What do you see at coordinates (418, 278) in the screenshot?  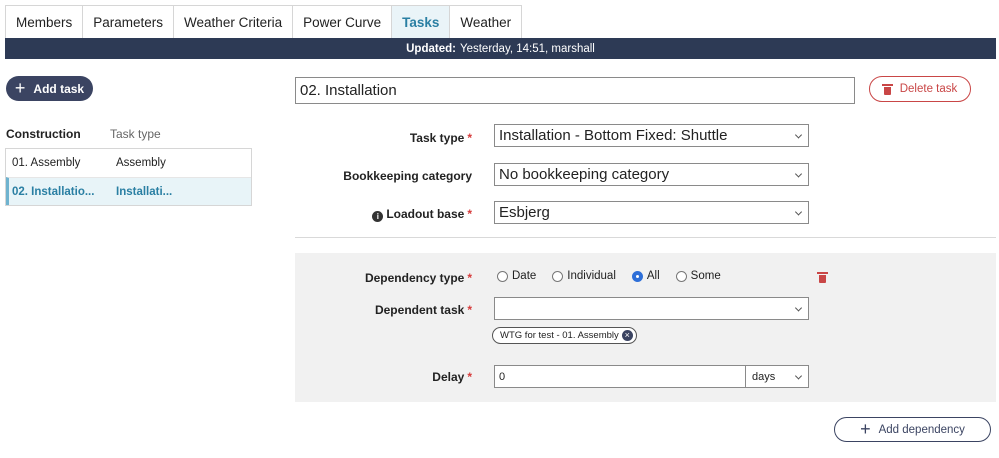 I see `dependency-type-label: Dependency type *` at bounding box center [418, 278].